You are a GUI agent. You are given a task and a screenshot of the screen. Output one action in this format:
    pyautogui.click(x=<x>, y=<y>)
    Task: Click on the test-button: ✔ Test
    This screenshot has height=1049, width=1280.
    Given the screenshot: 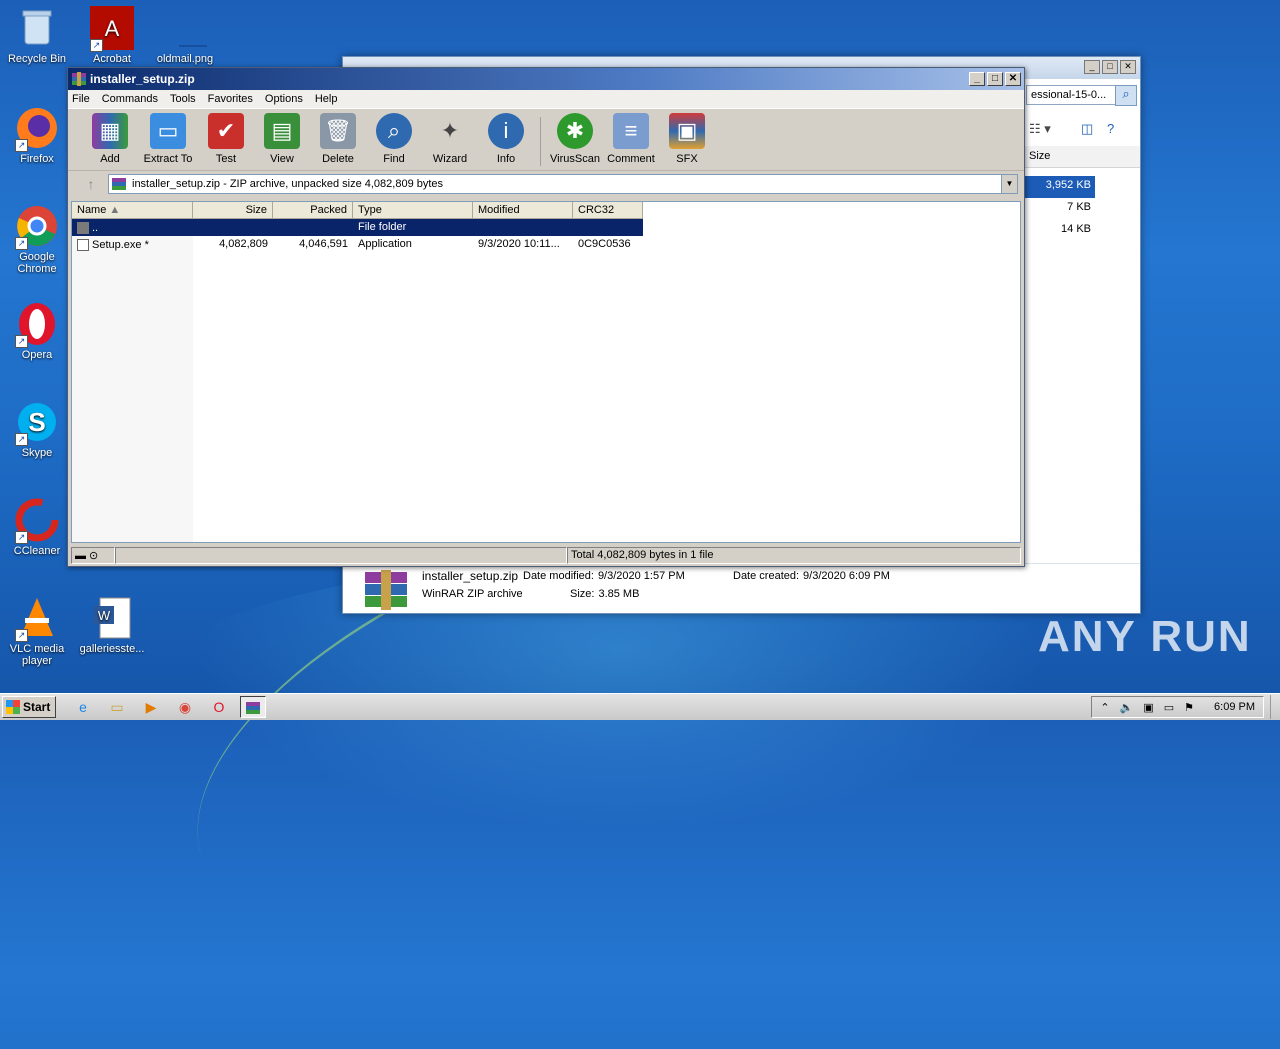 What is the action you would take?
    pyautogui.click(x=226, y=141)
    